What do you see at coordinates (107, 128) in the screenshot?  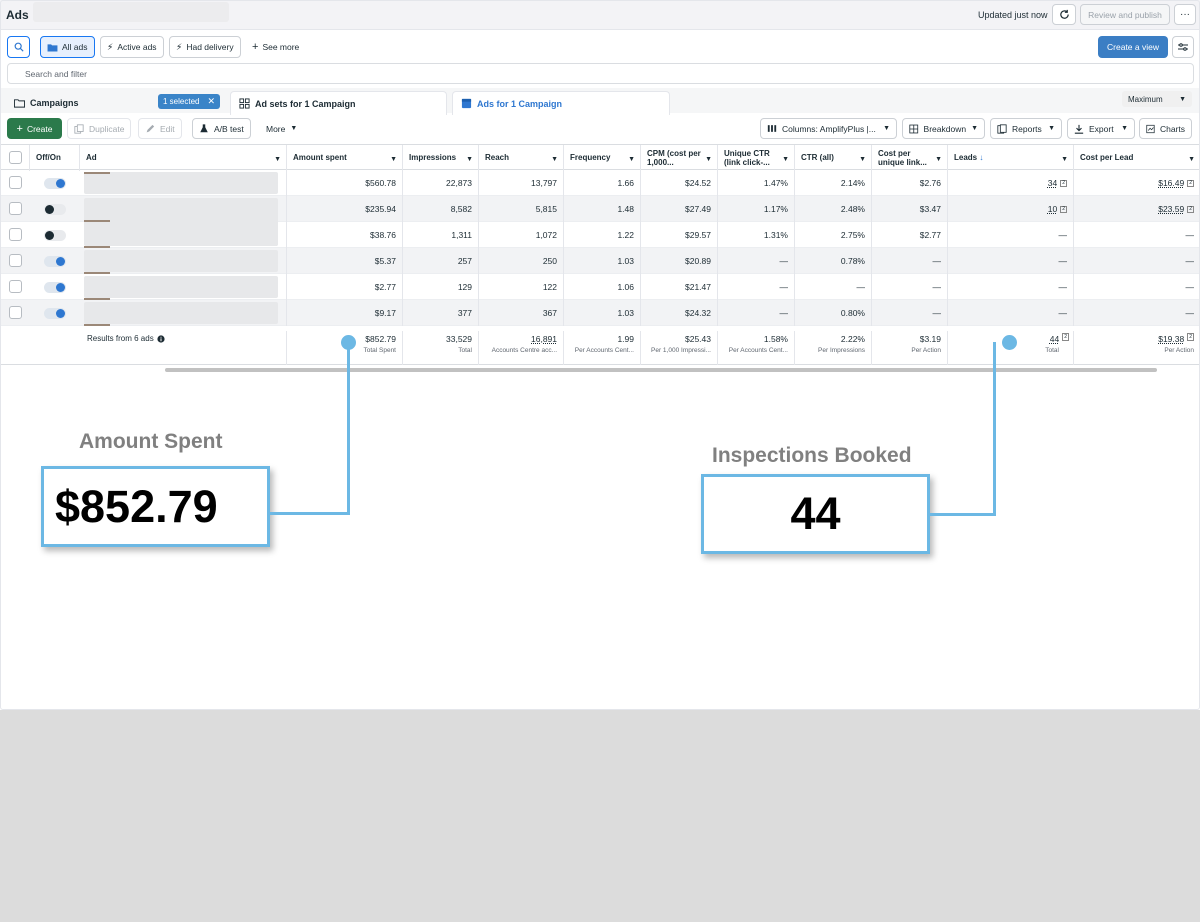 I see `duplicate-label: Duplicate` at bounding box center [107, 128].